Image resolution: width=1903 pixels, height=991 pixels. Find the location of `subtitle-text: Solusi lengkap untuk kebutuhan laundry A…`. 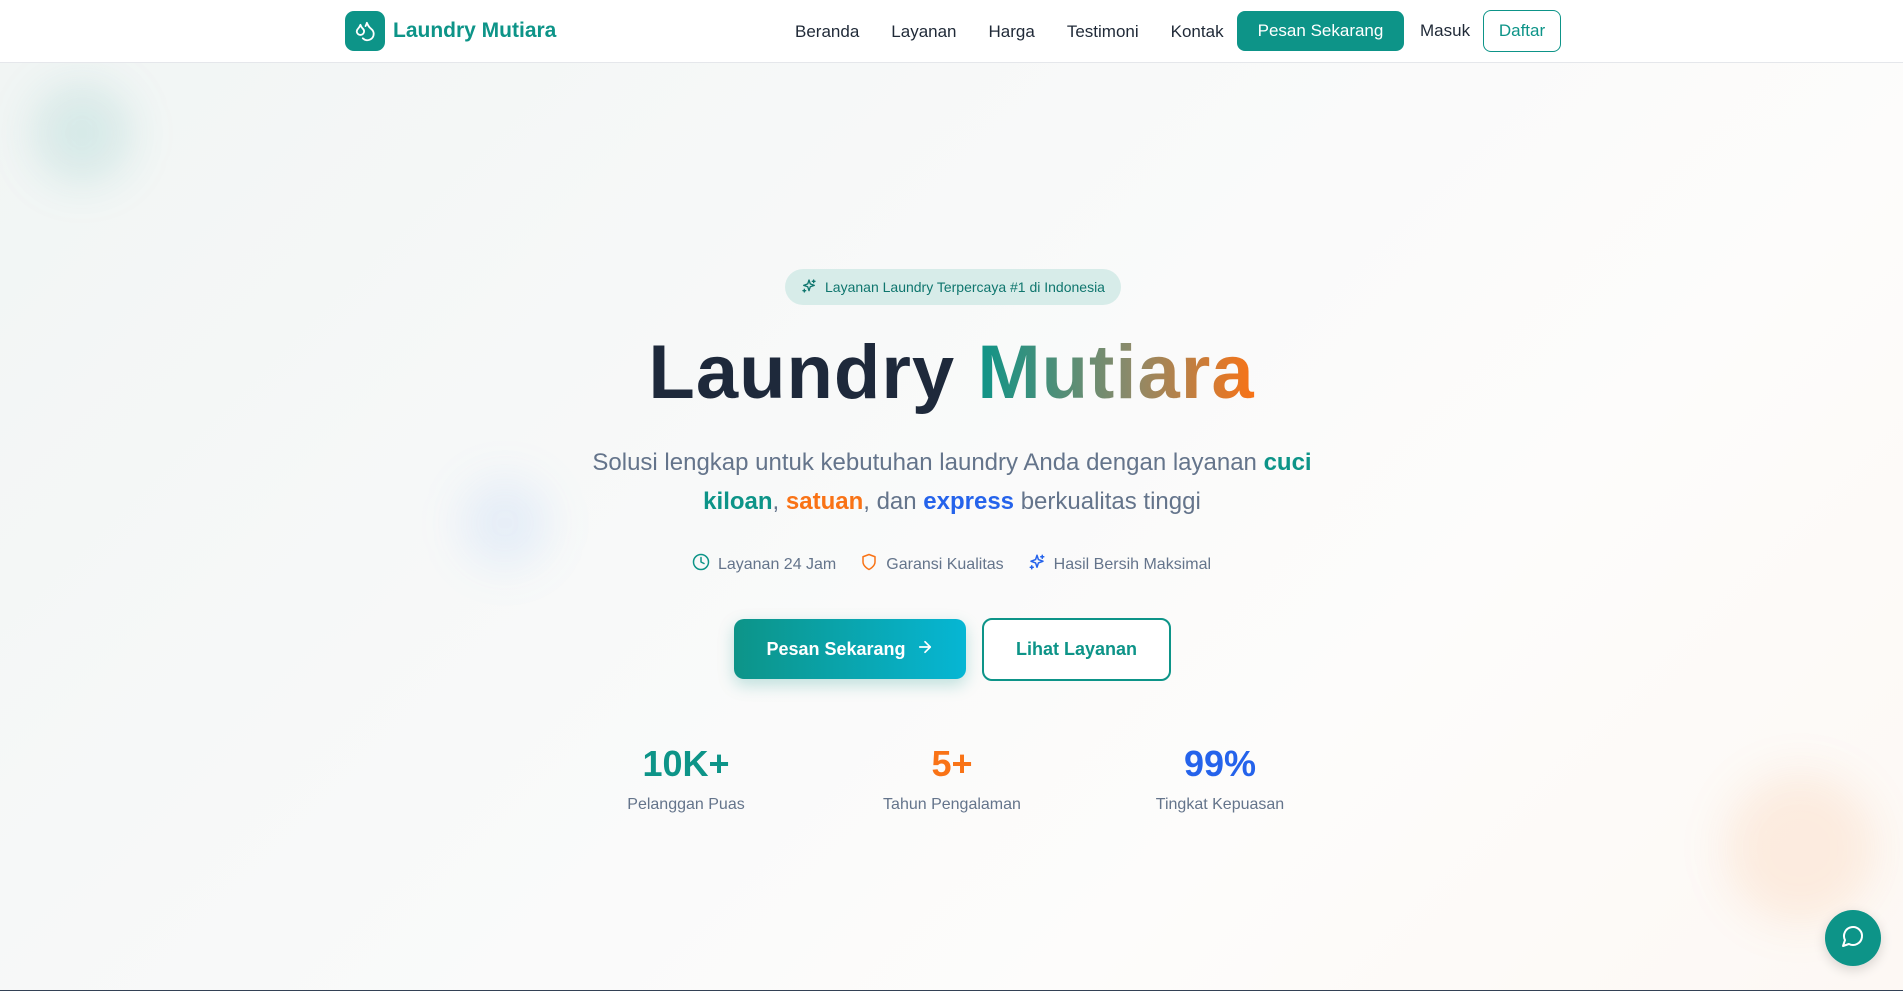

subtitle-text: Solusi lengkap untuk kebutuhan laundry A… is located at coordinates (928, 462).